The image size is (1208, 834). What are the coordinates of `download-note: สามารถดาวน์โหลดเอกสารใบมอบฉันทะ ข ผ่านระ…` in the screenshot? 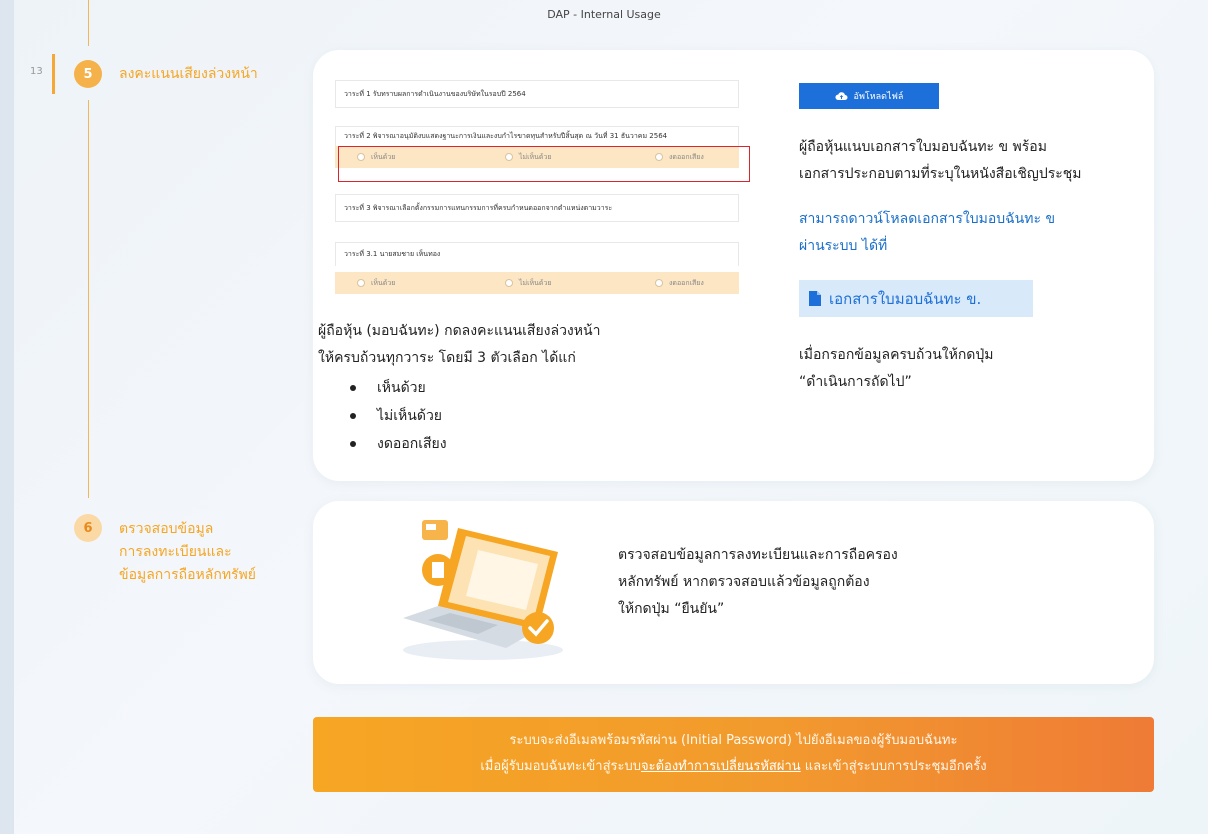 It's located at (974, 233).